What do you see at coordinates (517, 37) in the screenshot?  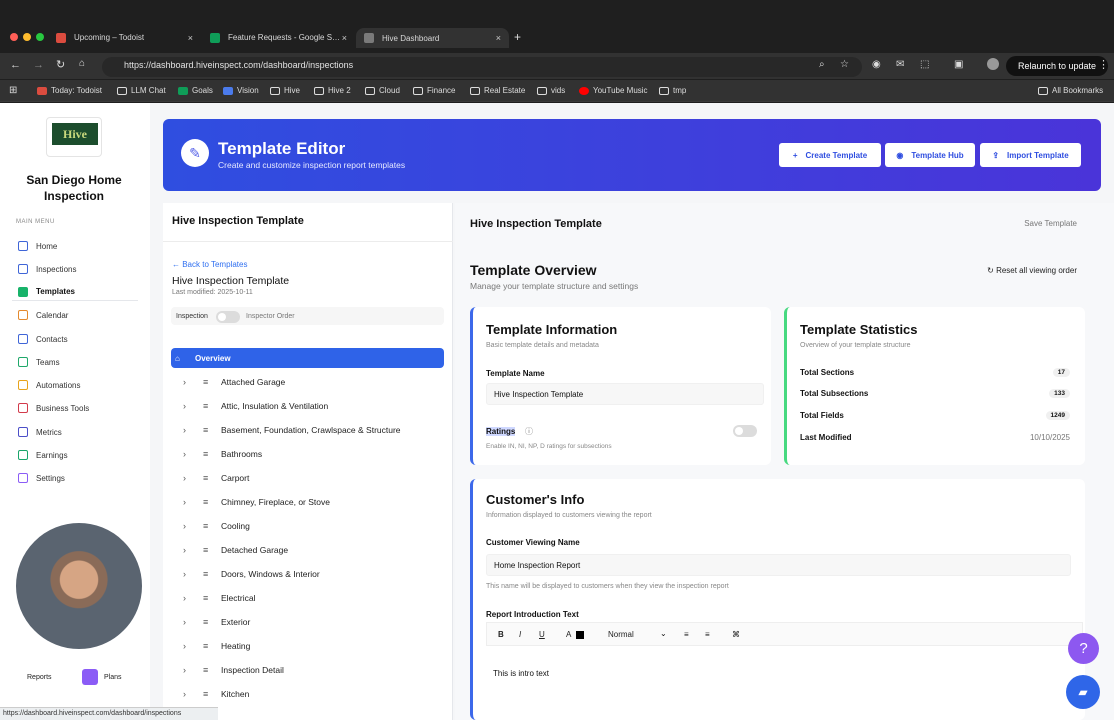 I see `new-tab-icon: +` at bounding box center [517, 37].